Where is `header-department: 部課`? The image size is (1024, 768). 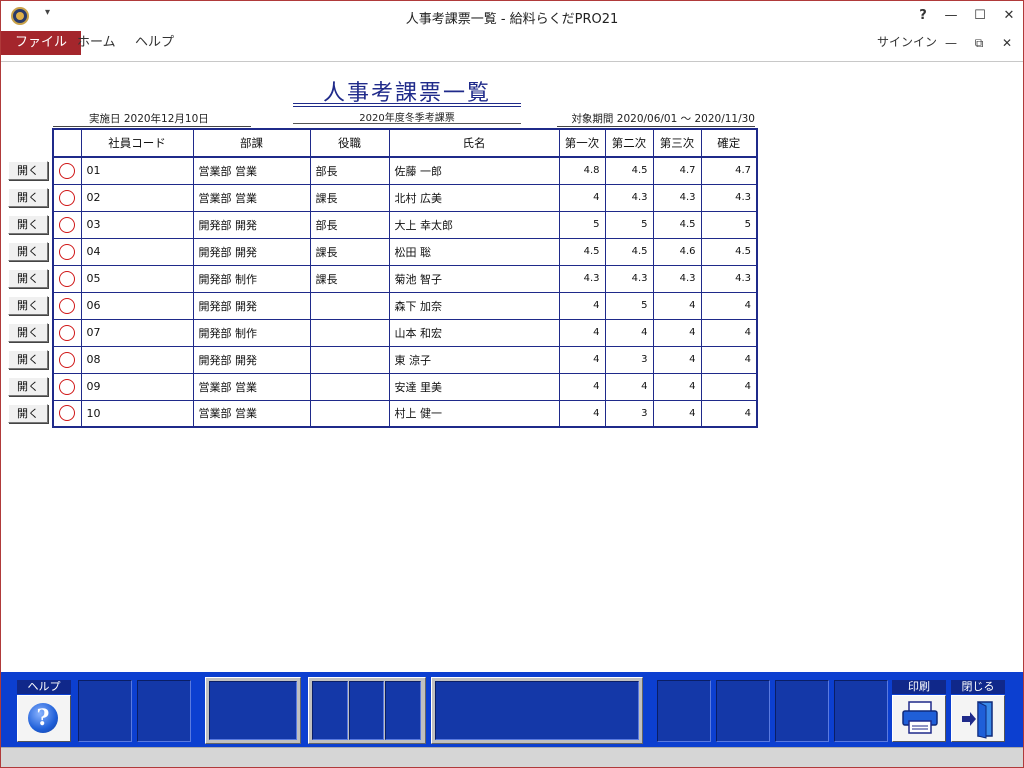
header-department: 部課 is located at coordinates (251, 143).